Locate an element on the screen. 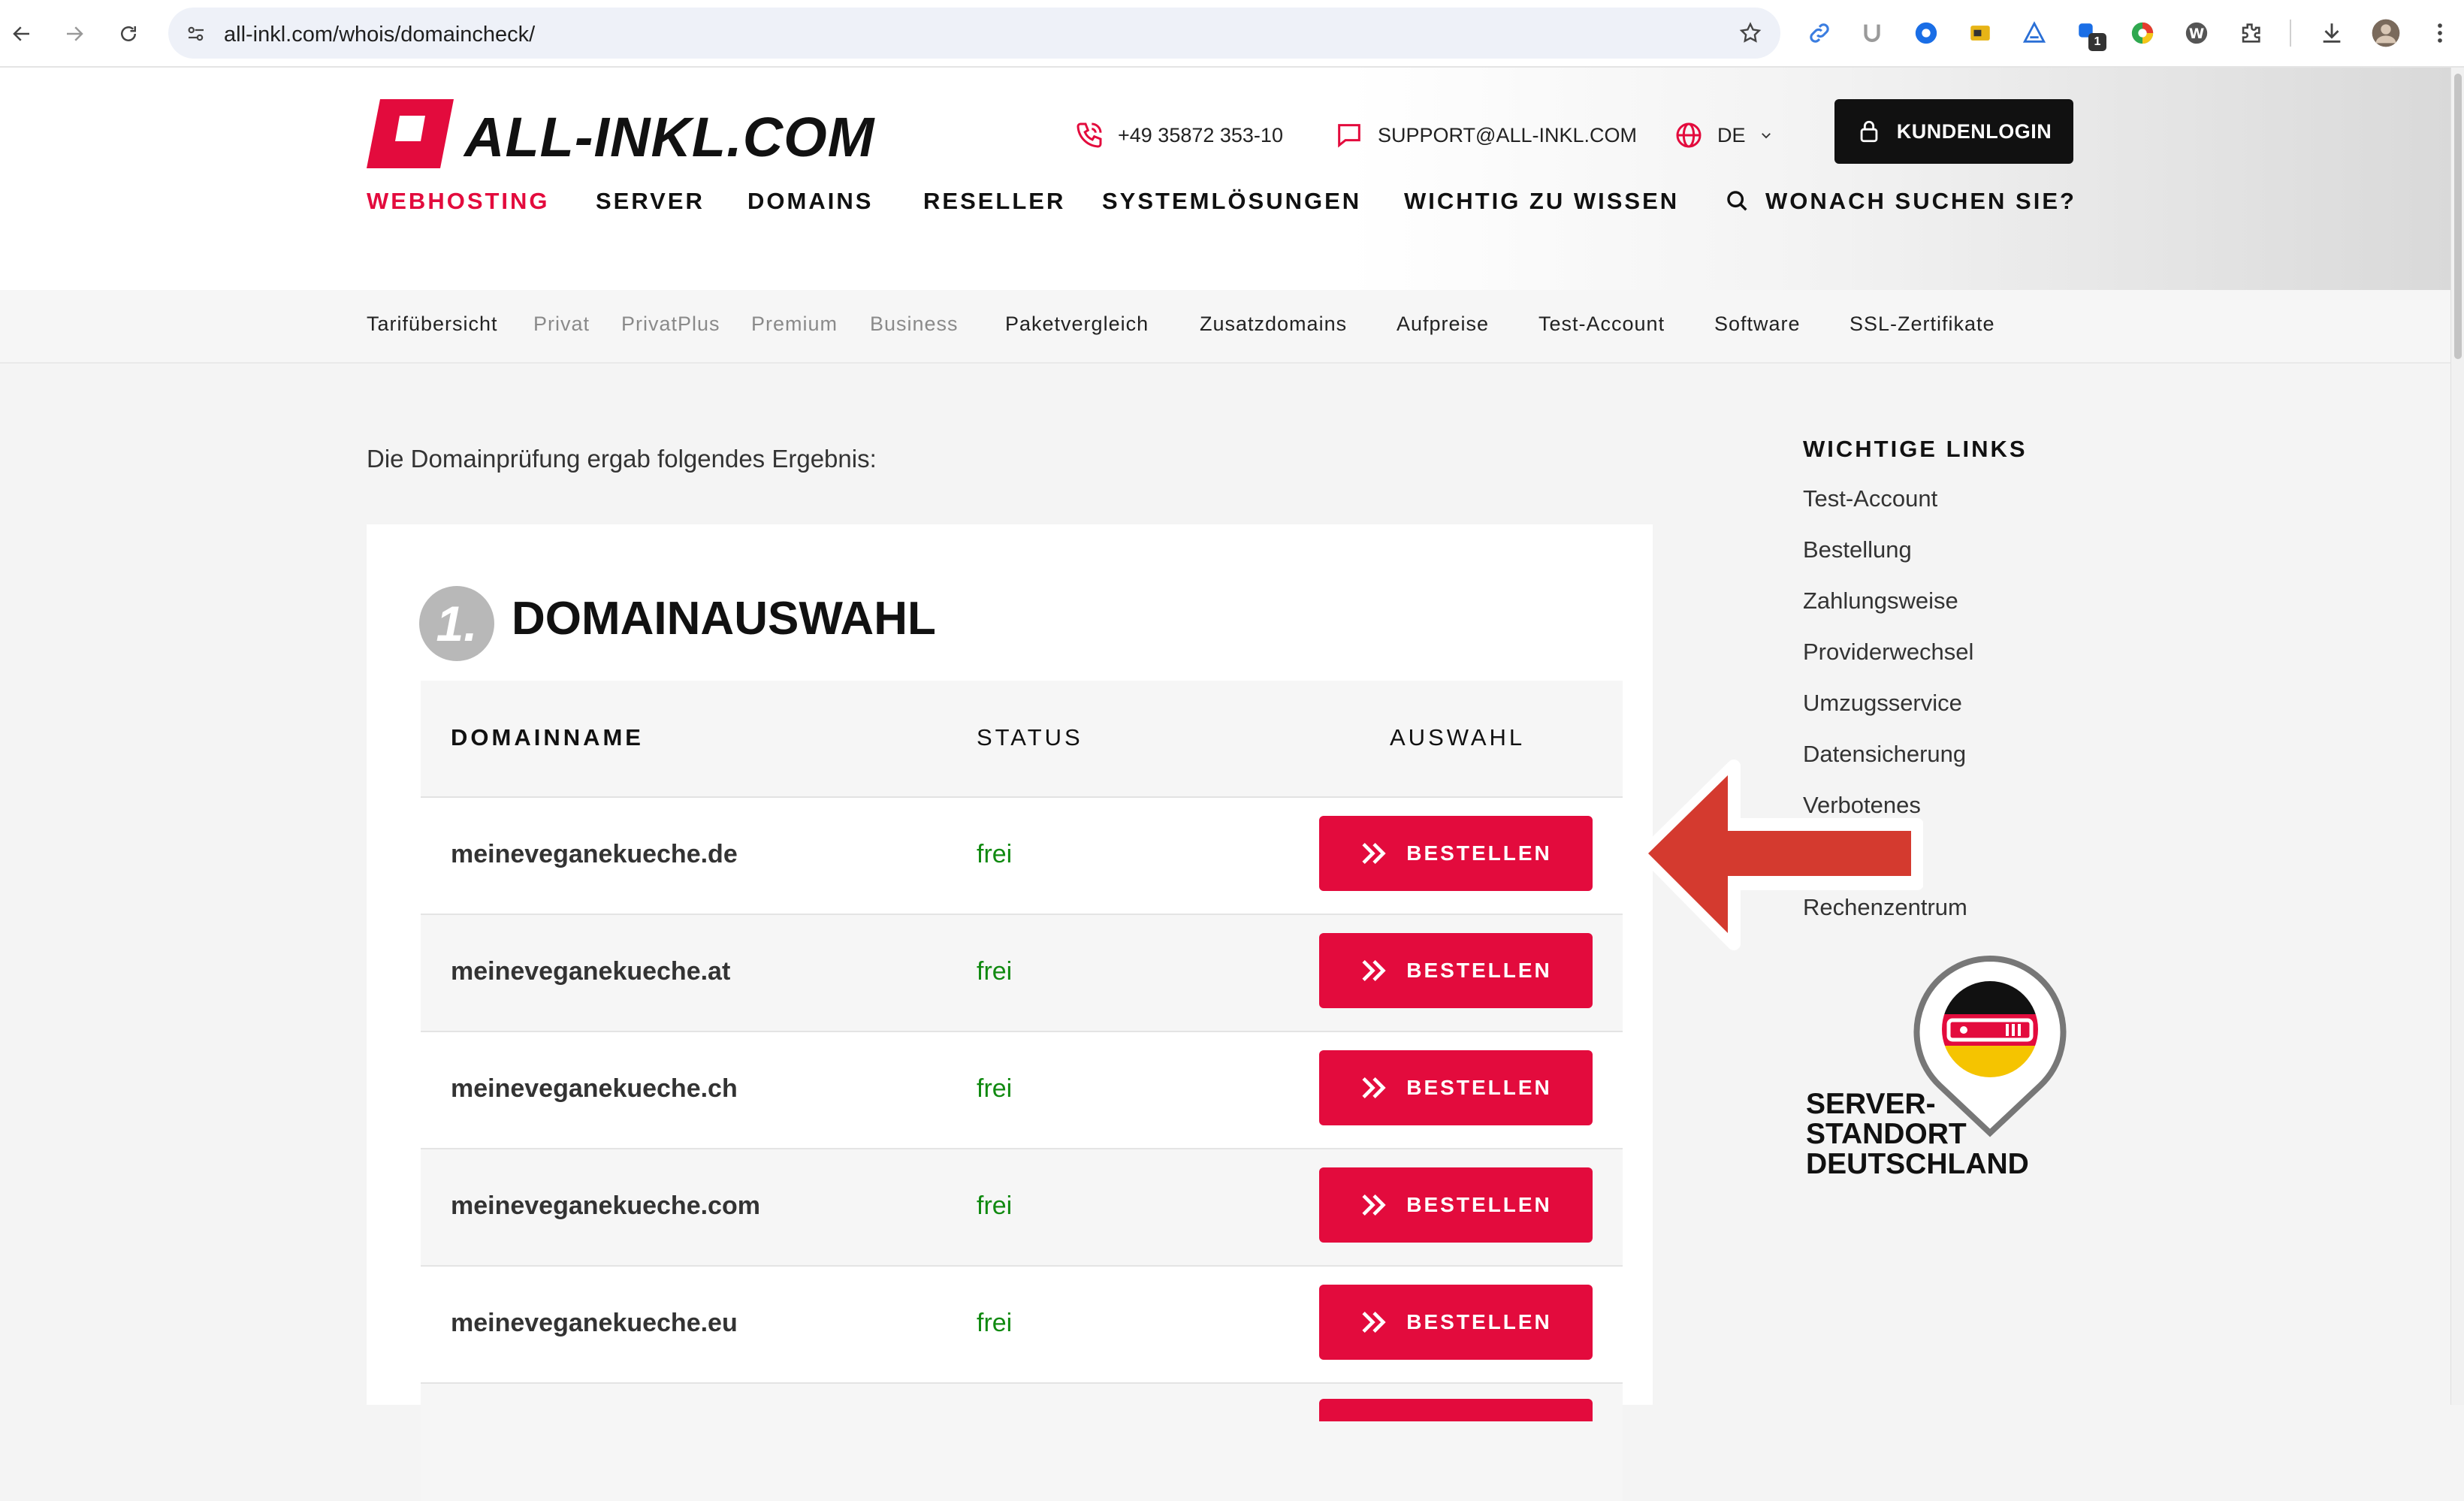 This screenshot has height=1501, width=2464. language-selector: DE is located at coordinates (1723, 135).